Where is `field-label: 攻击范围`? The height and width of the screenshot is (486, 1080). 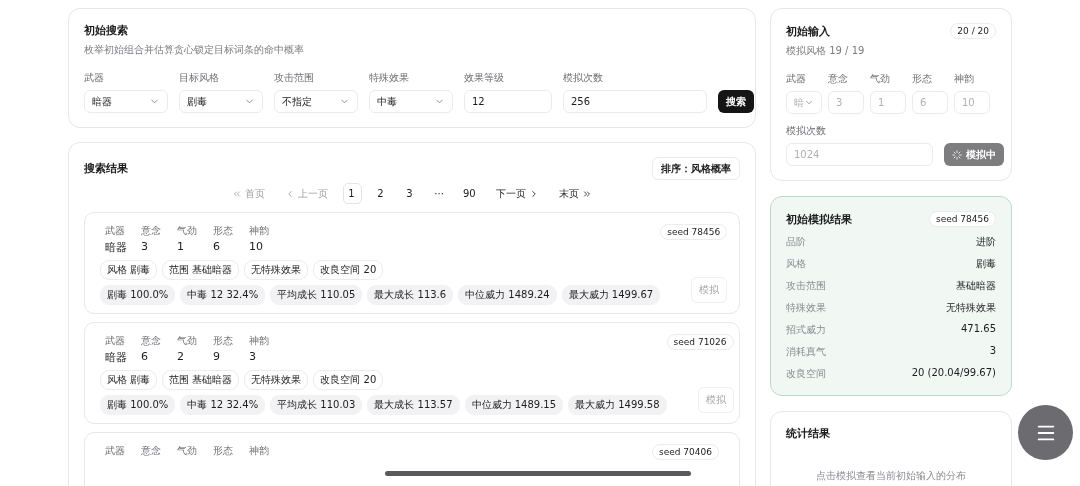
field-label: 攻击范围 is located at coordinates (294, 78).